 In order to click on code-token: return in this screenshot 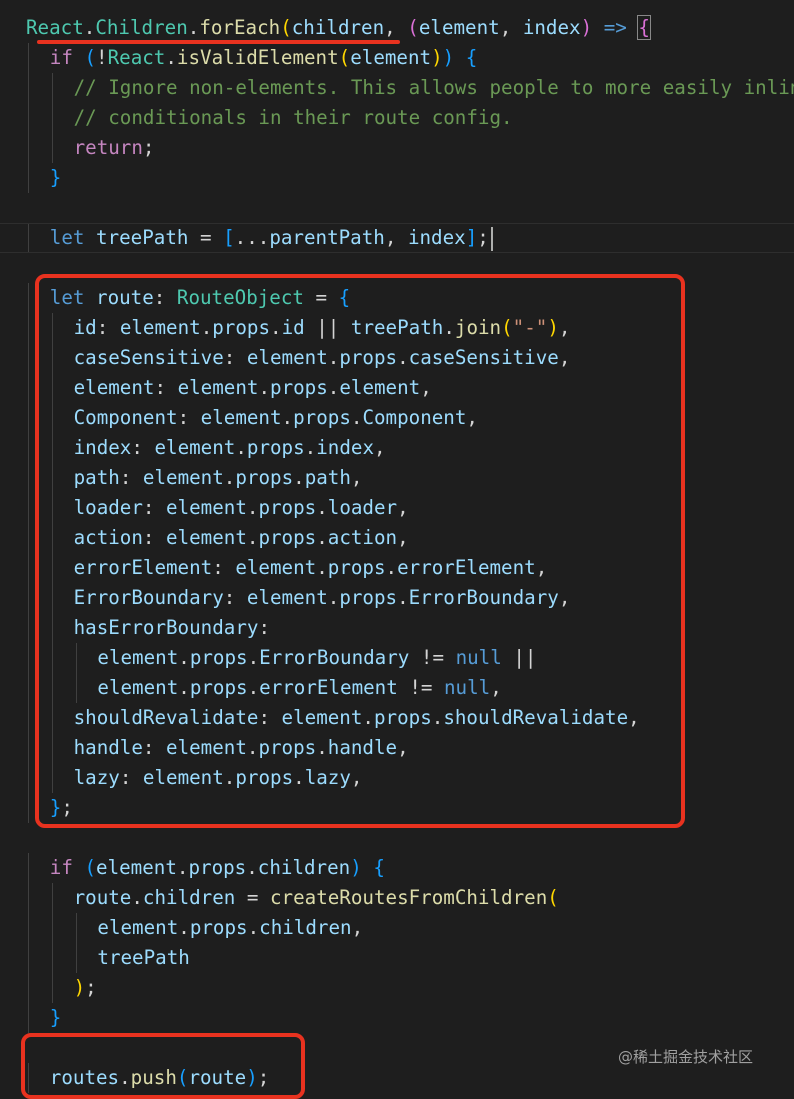, I will do `click(108, 147)`.